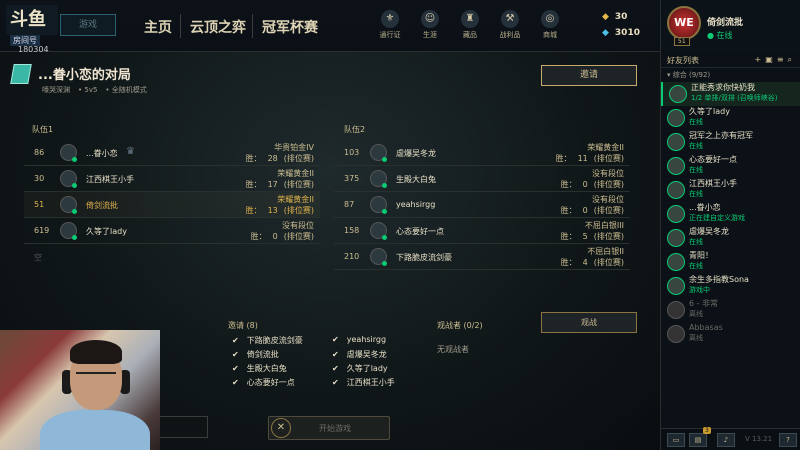 This screenshot has width=800, height=450. What do you see at coordinates (510, 19) in the screenshot?
I see `loot-icon: ⚒` at bounding box center [510, 19].